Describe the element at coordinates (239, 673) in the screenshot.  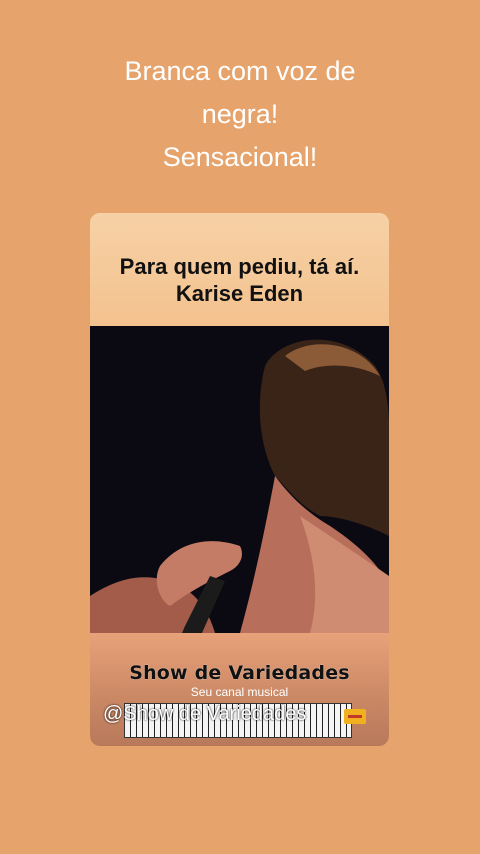
I see `brand-name: Show de Variedades` at that location.